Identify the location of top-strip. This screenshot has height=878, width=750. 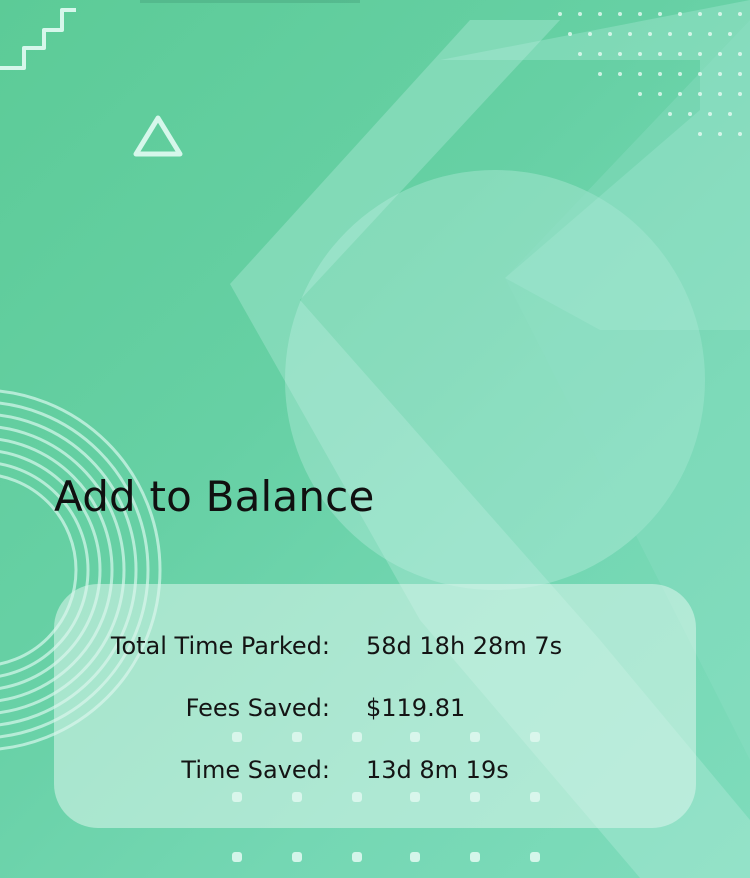
(250, 1).